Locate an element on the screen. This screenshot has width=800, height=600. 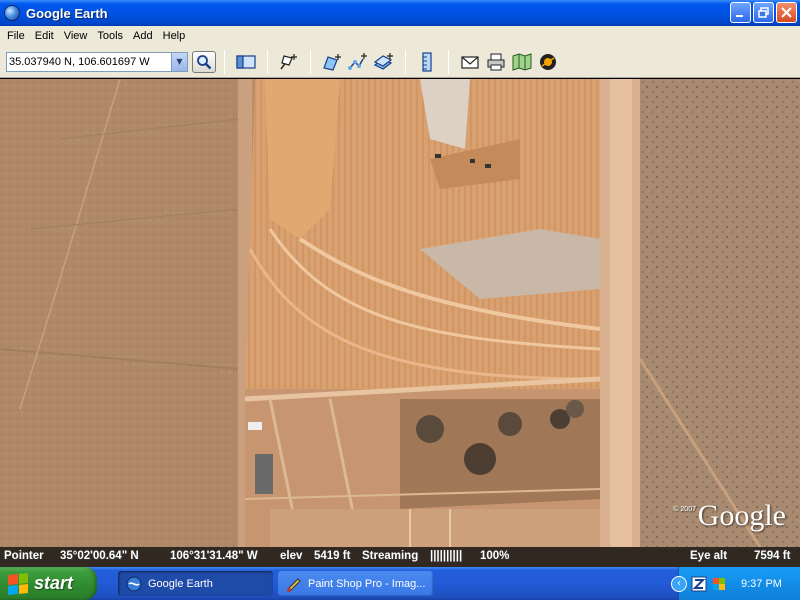
taskbar-item-google-earth: Google Earth is located at coordinates (195, 583).